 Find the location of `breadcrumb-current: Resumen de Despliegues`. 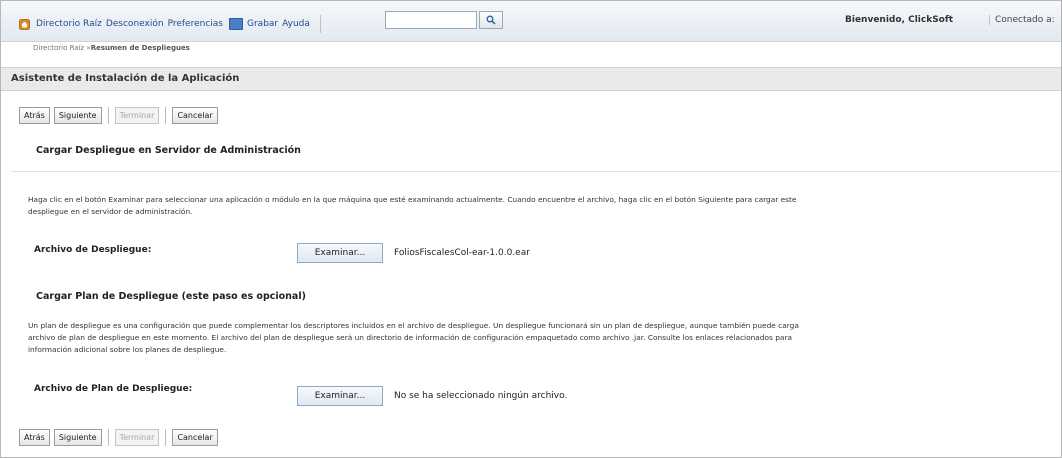

breadcrumb-current: Resumen de Despliegues is located at coordinates (140, 48).